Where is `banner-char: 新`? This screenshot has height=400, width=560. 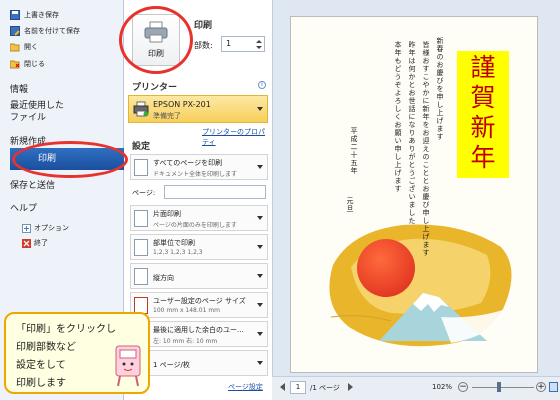 banner-char: 新 is located at coordinates (483, 127).